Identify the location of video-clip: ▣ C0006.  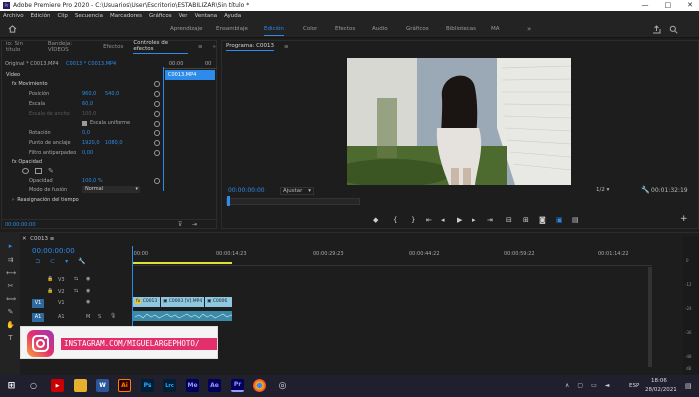
(218, 302).